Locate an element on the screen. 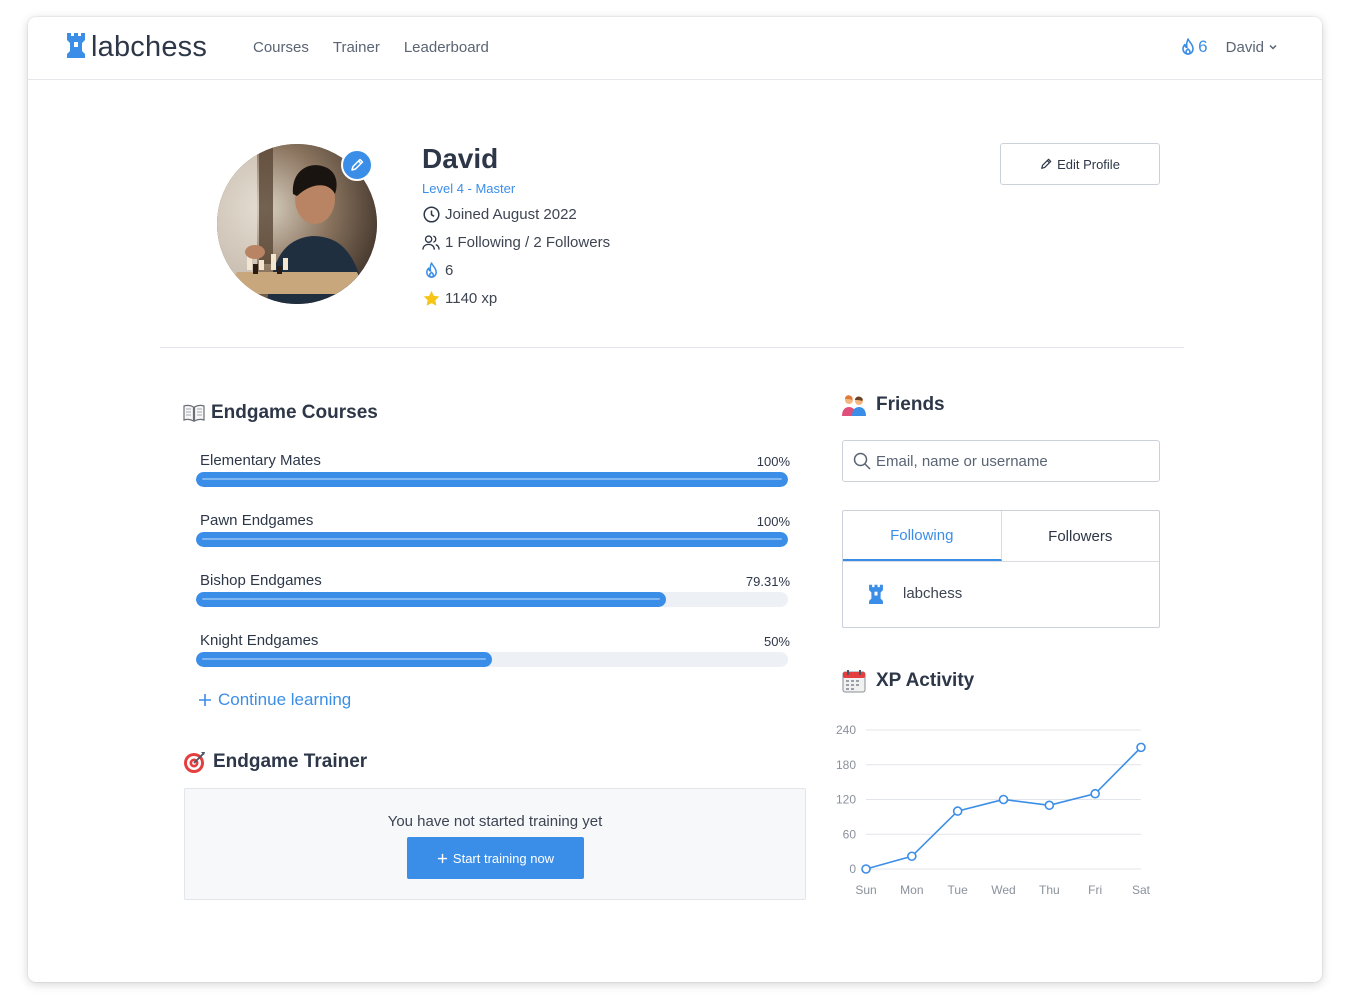 The image size is (1350, 1000). course-name: Pawn Endgames is located at coordinates (257, 520).